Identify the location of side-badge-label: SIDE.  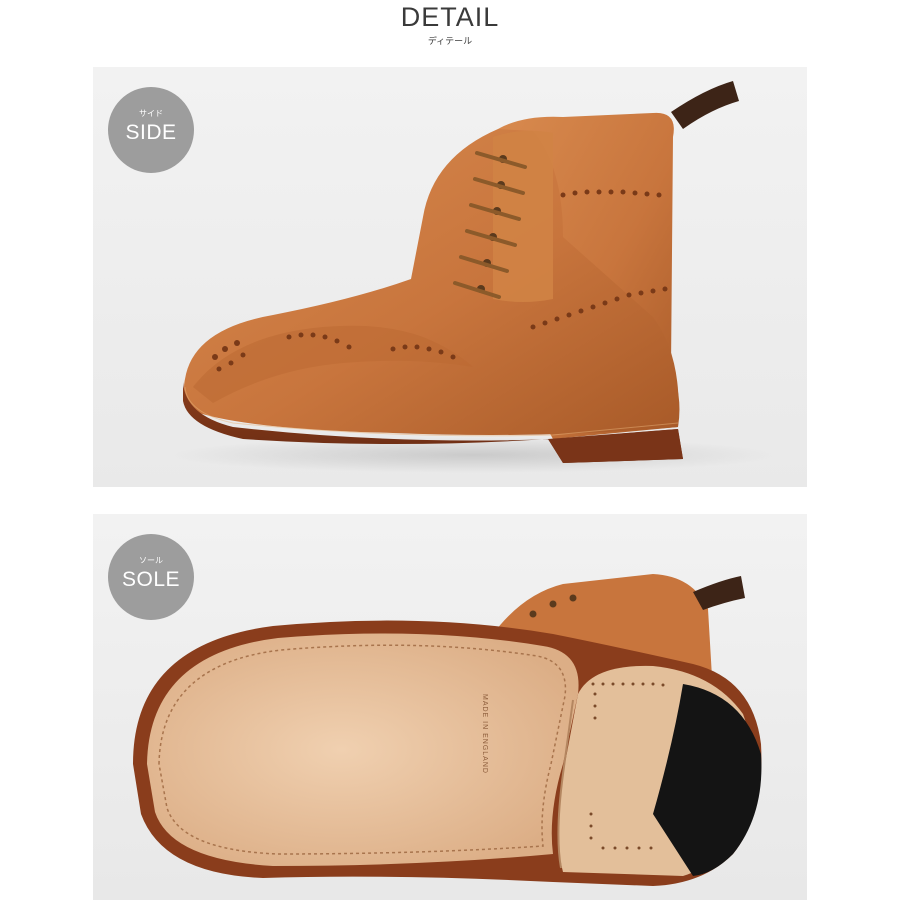
(151, 132).